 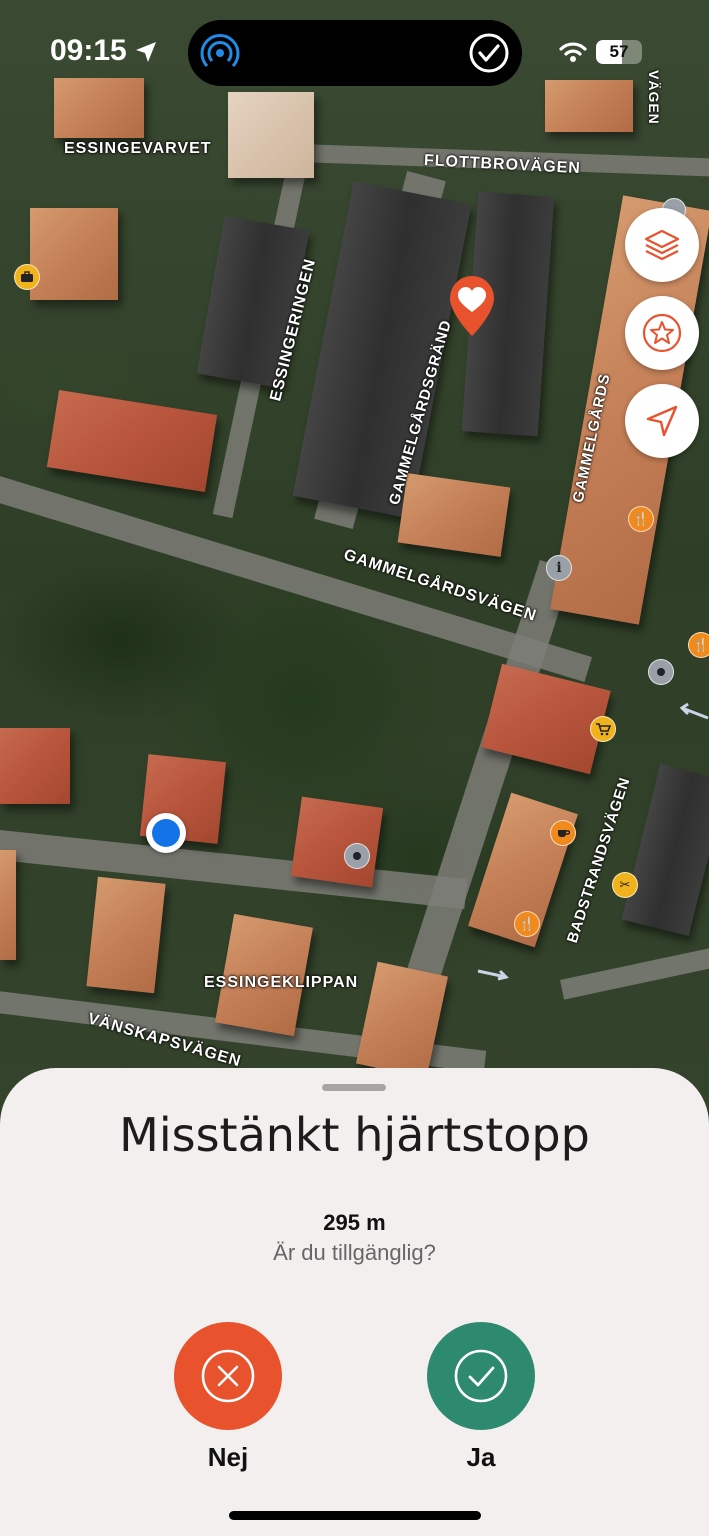 What do you see at coordinates (281, 982) in the screenshot?
I see `map-label-essingeklippan: ESSINGEKLIPPAN` at bounding box center [281, 982].